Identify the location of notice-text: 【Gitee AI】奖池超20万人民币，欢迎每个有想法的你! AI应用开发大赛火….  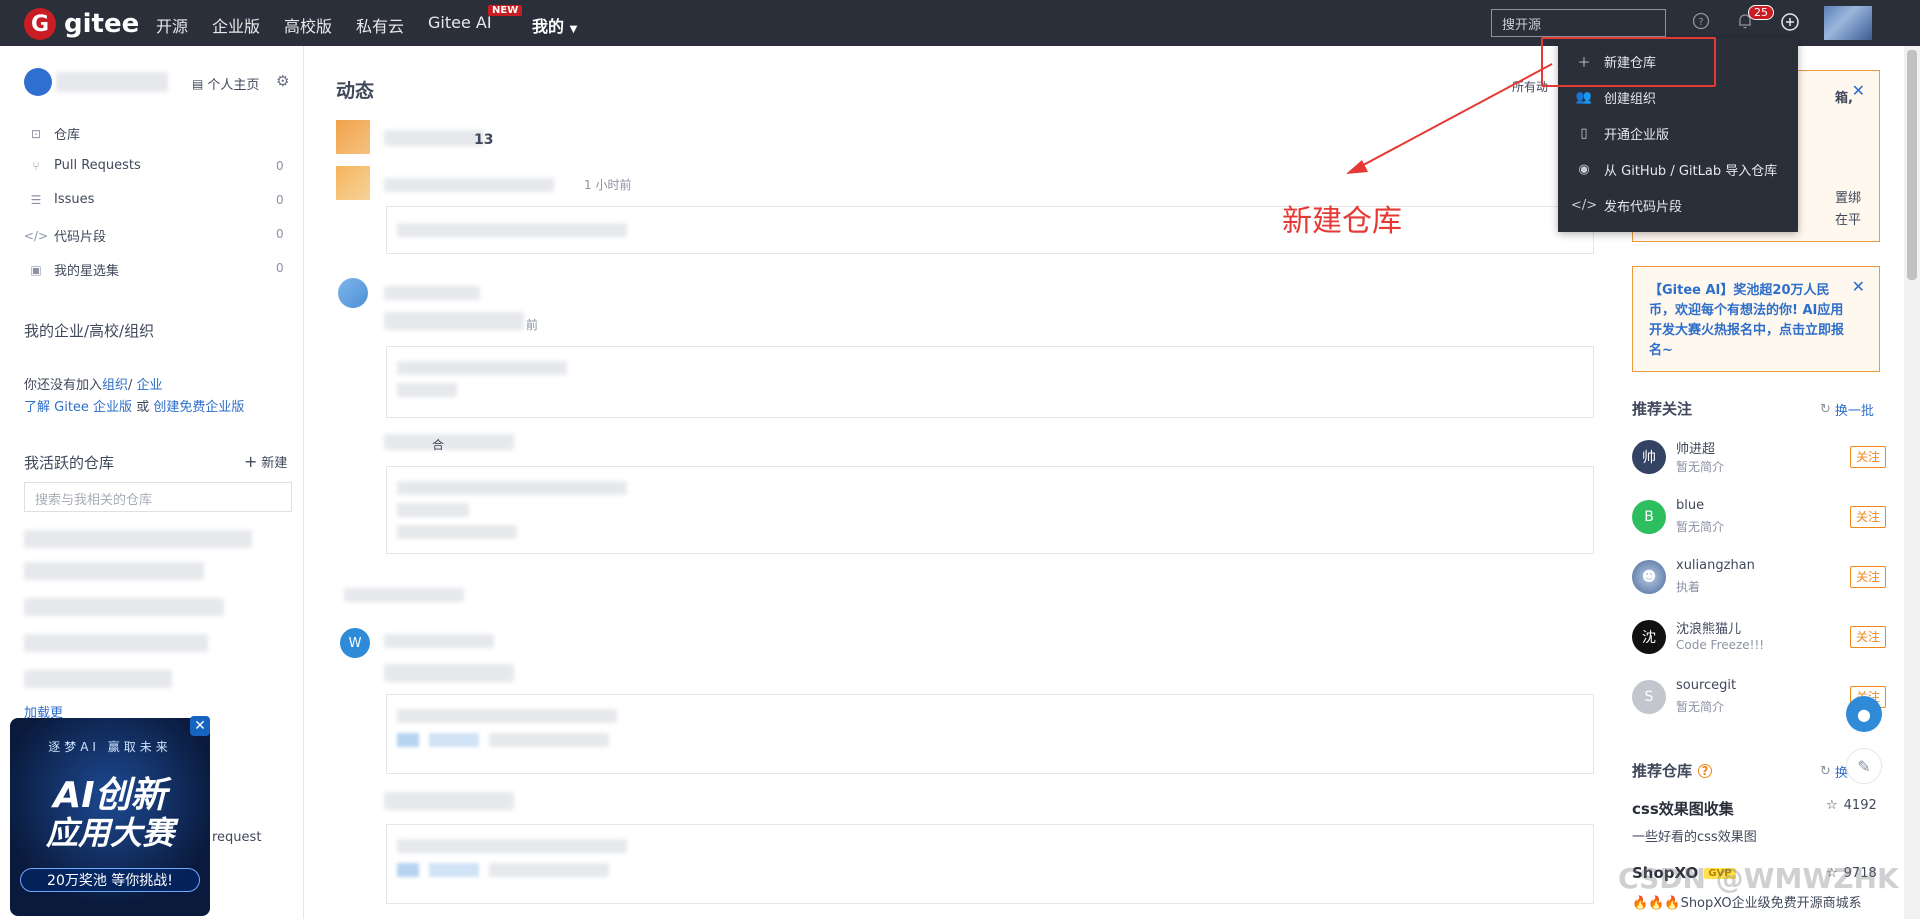
(1747, 320).